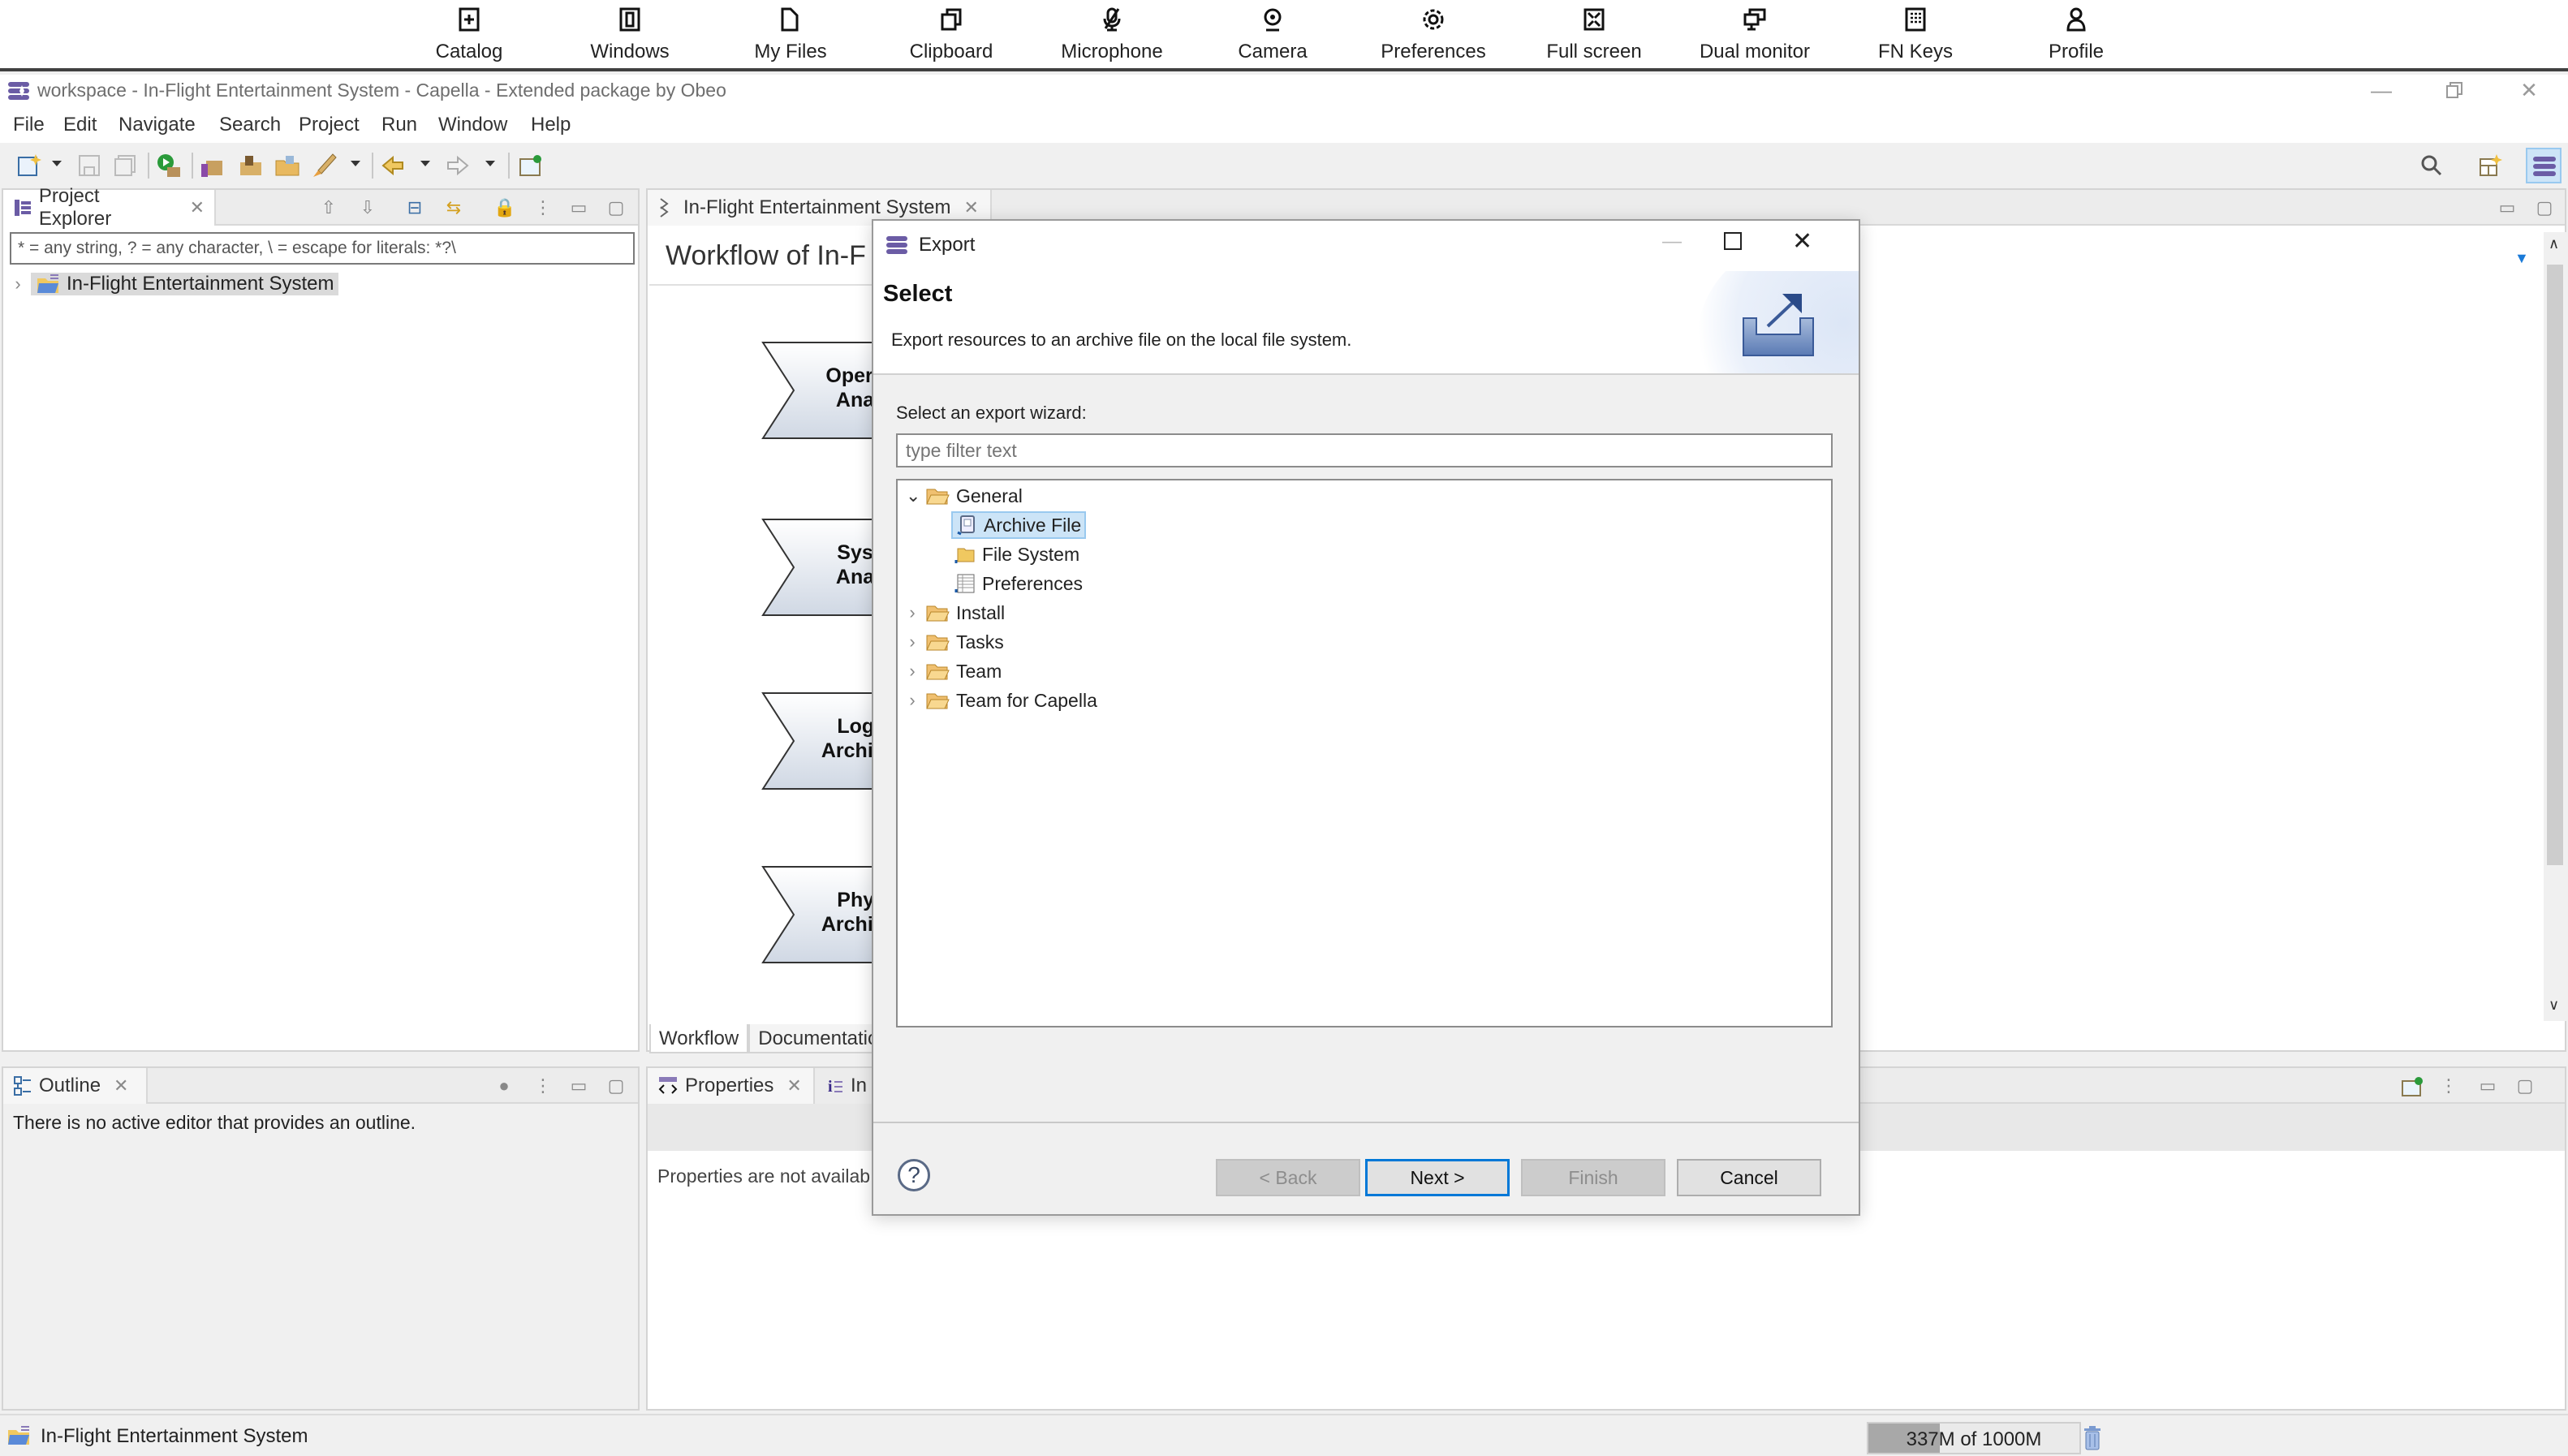  What do you see at coordinates (630, 35) in the screenshot?
I see `windows-button: Windows` at bounding box center [630, 35].